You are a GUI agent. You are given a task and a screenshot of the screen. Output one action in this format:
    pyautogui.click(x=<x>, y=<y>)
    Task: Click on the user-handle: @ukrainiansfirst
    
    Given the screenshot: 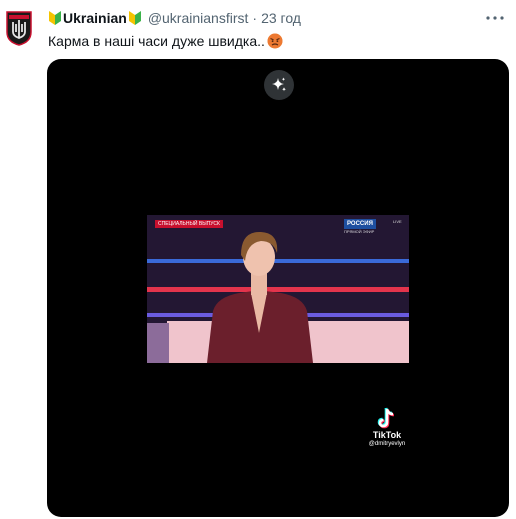 What is the action you would take?
    pyautogui.click(x=198, y=18)
    